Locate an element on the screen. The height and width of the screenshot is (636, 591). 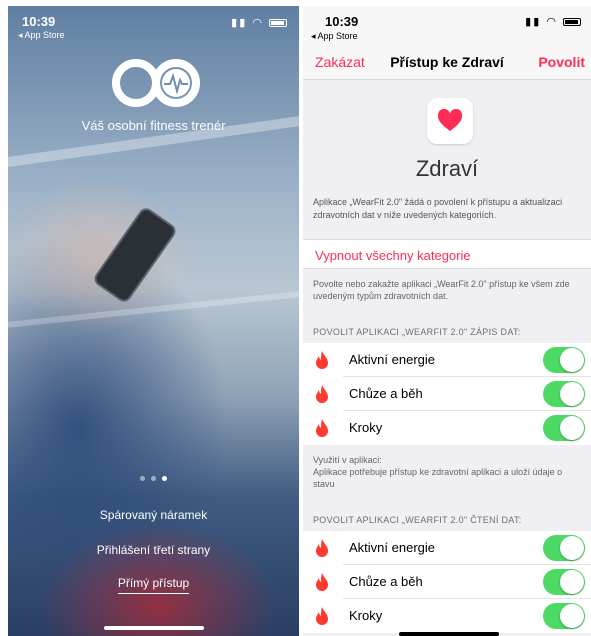
wearfit-logo-icon is located at coordinates (156, 83).